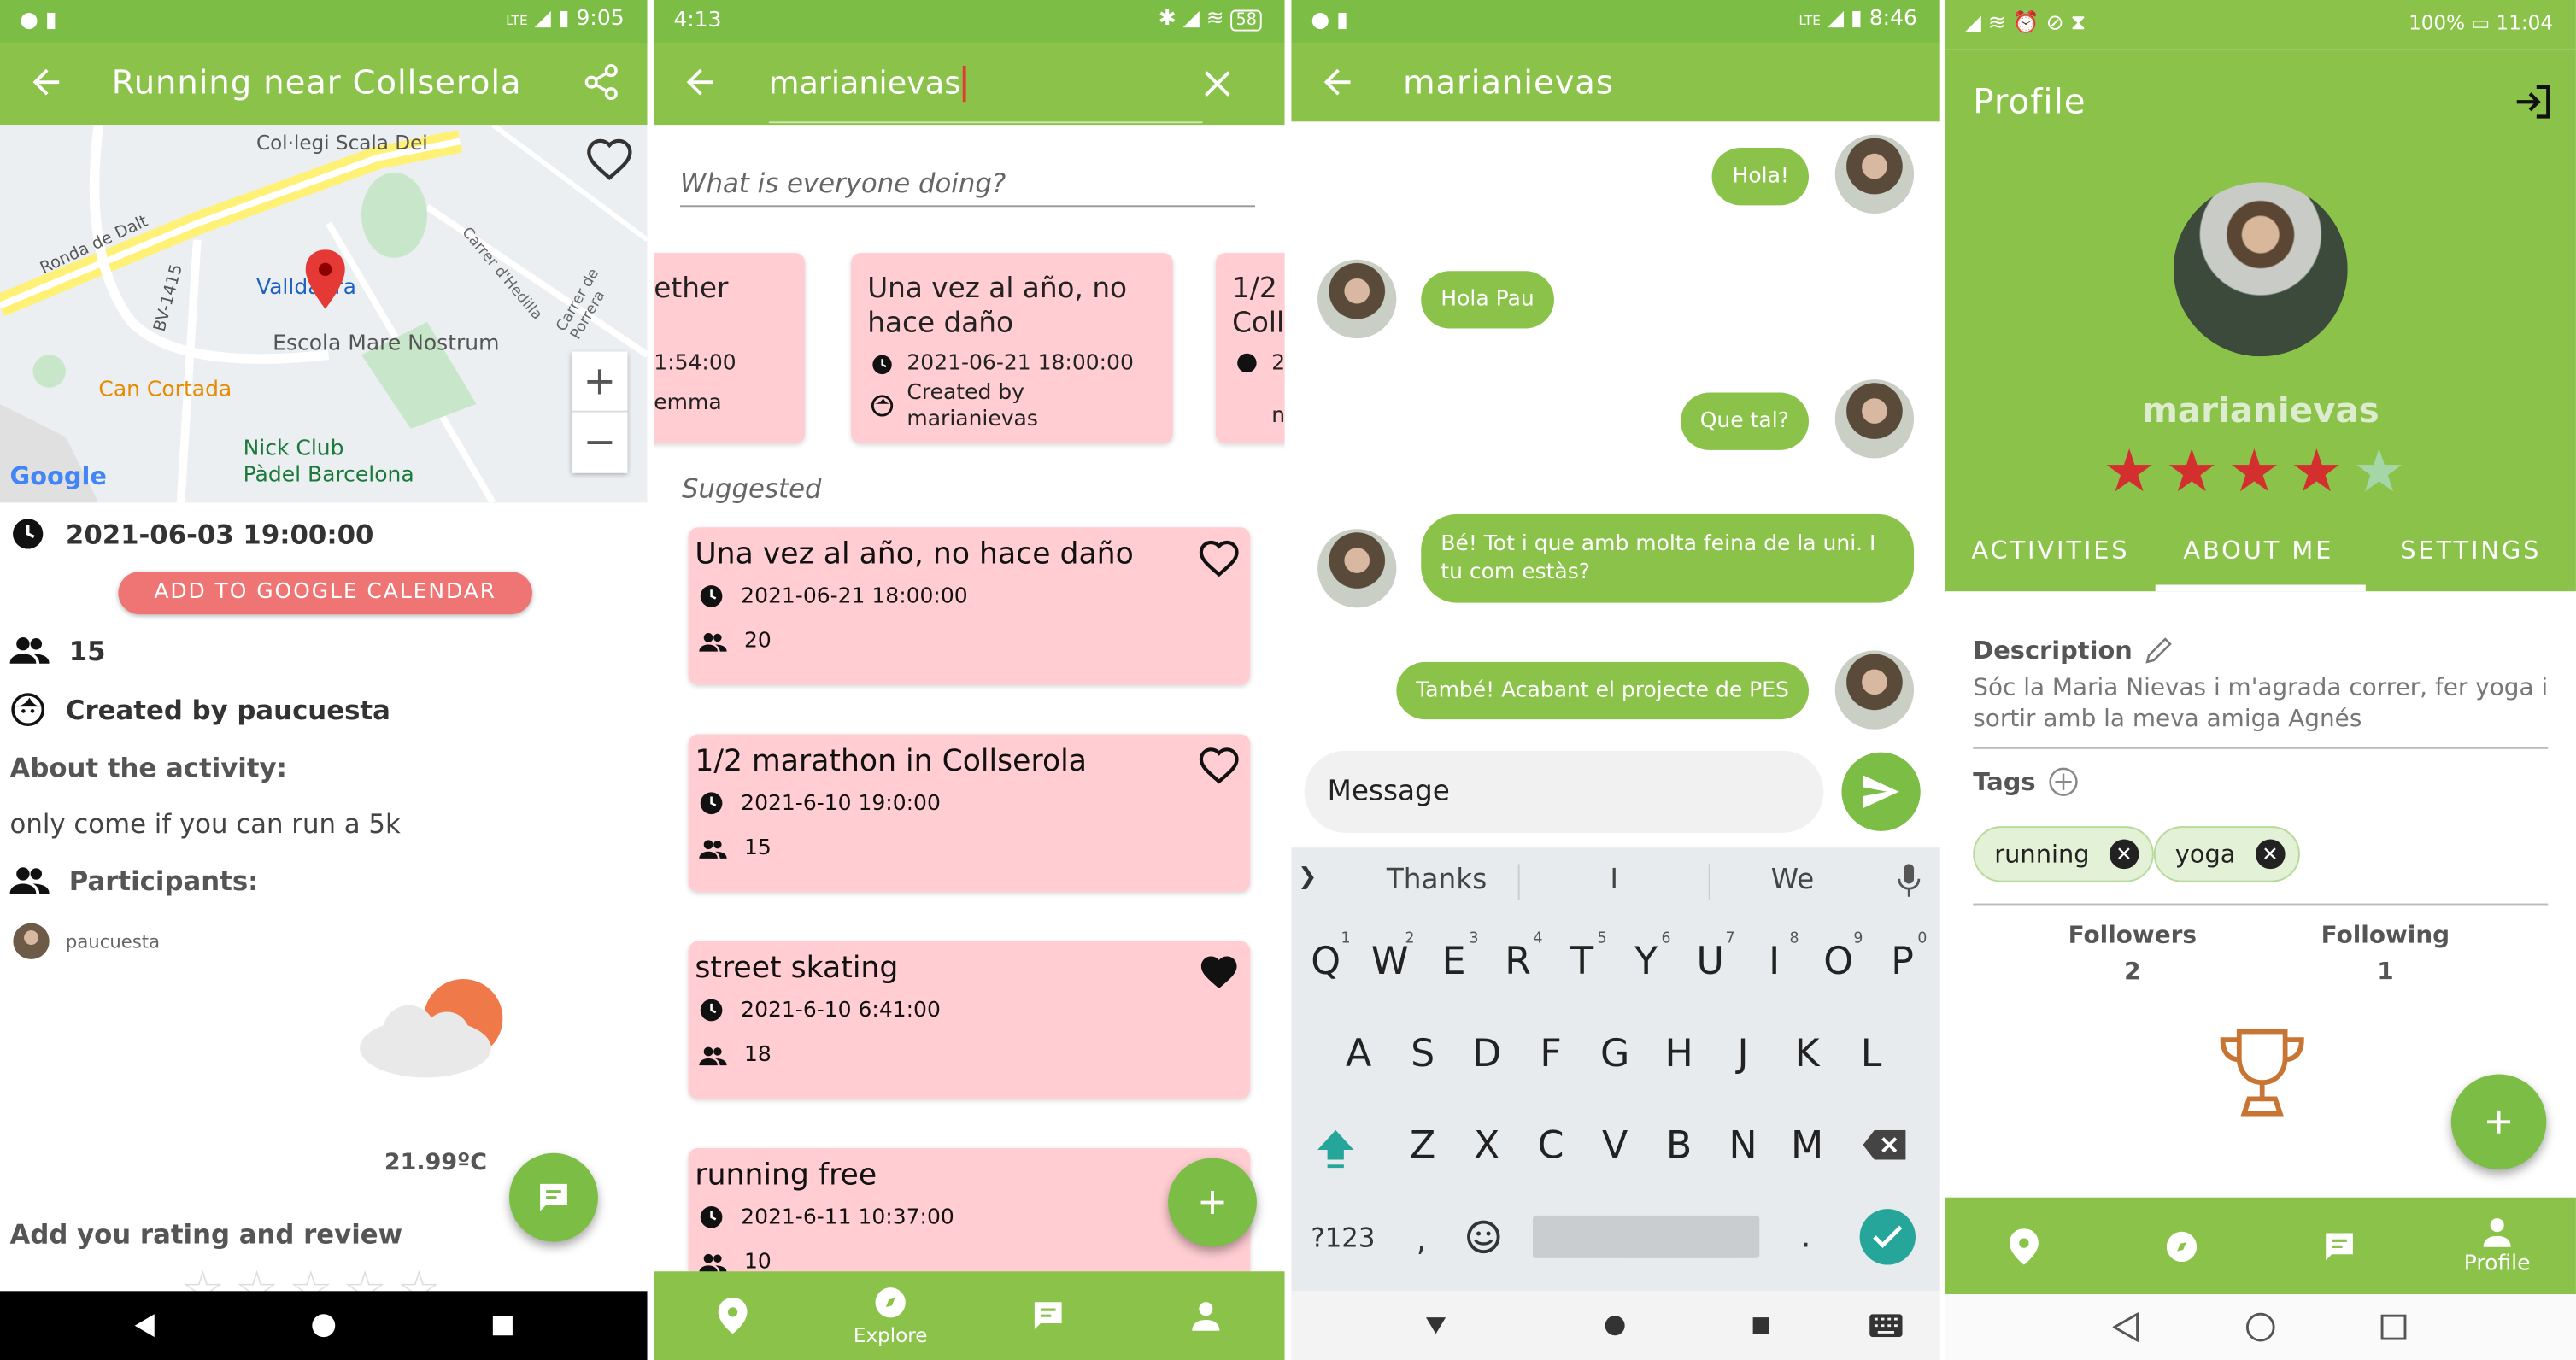  What do you see at coordinates (1806, 1055) in the screenshot?
I see `key: K` at bounding box center [1806, 1055].